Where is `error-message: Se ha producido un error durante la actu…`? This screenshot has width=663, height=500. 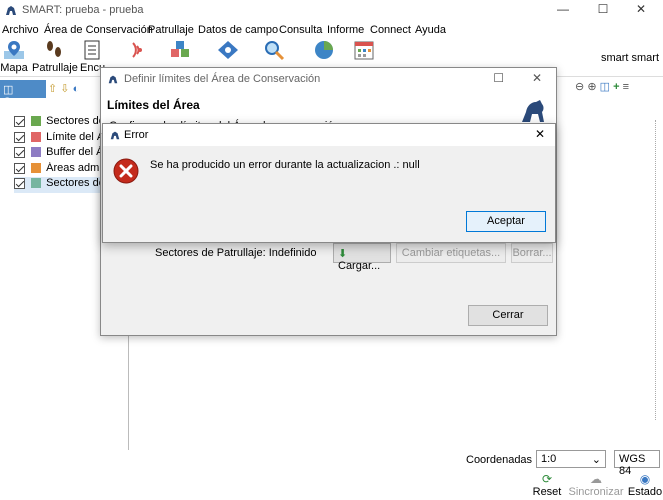 error-message: Se ha producido un error durante la actu… is located at coordinates (285, 165).